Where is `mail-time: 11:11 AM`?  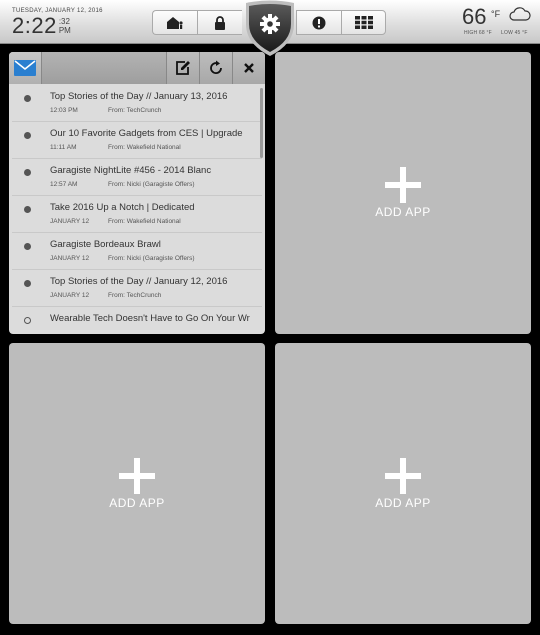
mail-time: 11:11 AM is located at coordinates (63, 147).